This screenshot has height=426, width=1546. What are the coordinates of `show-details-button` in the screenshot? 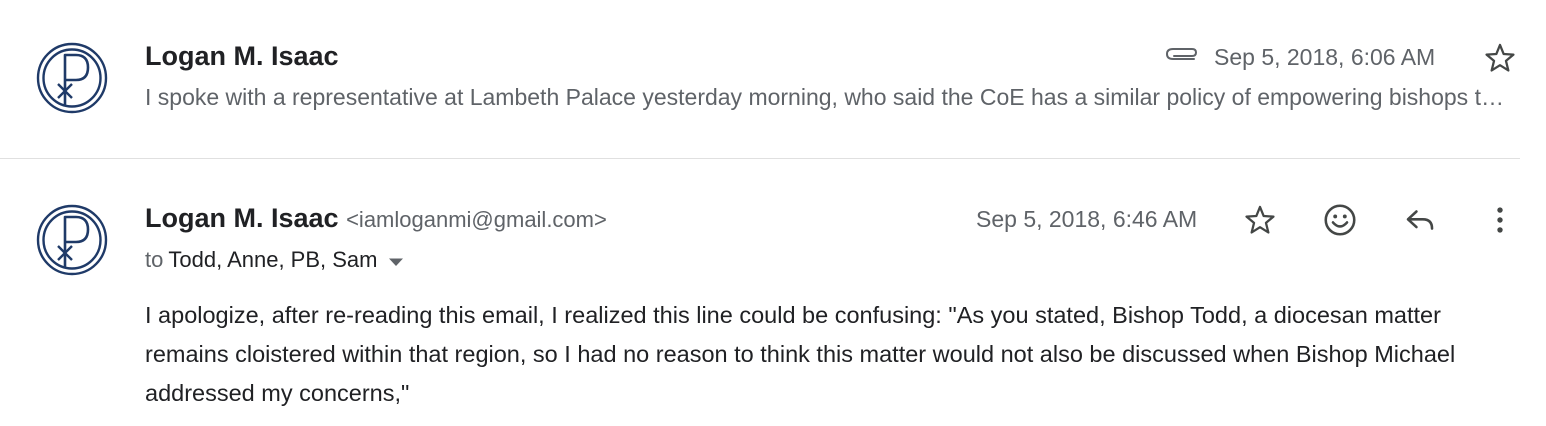 It's located at (396, 260).